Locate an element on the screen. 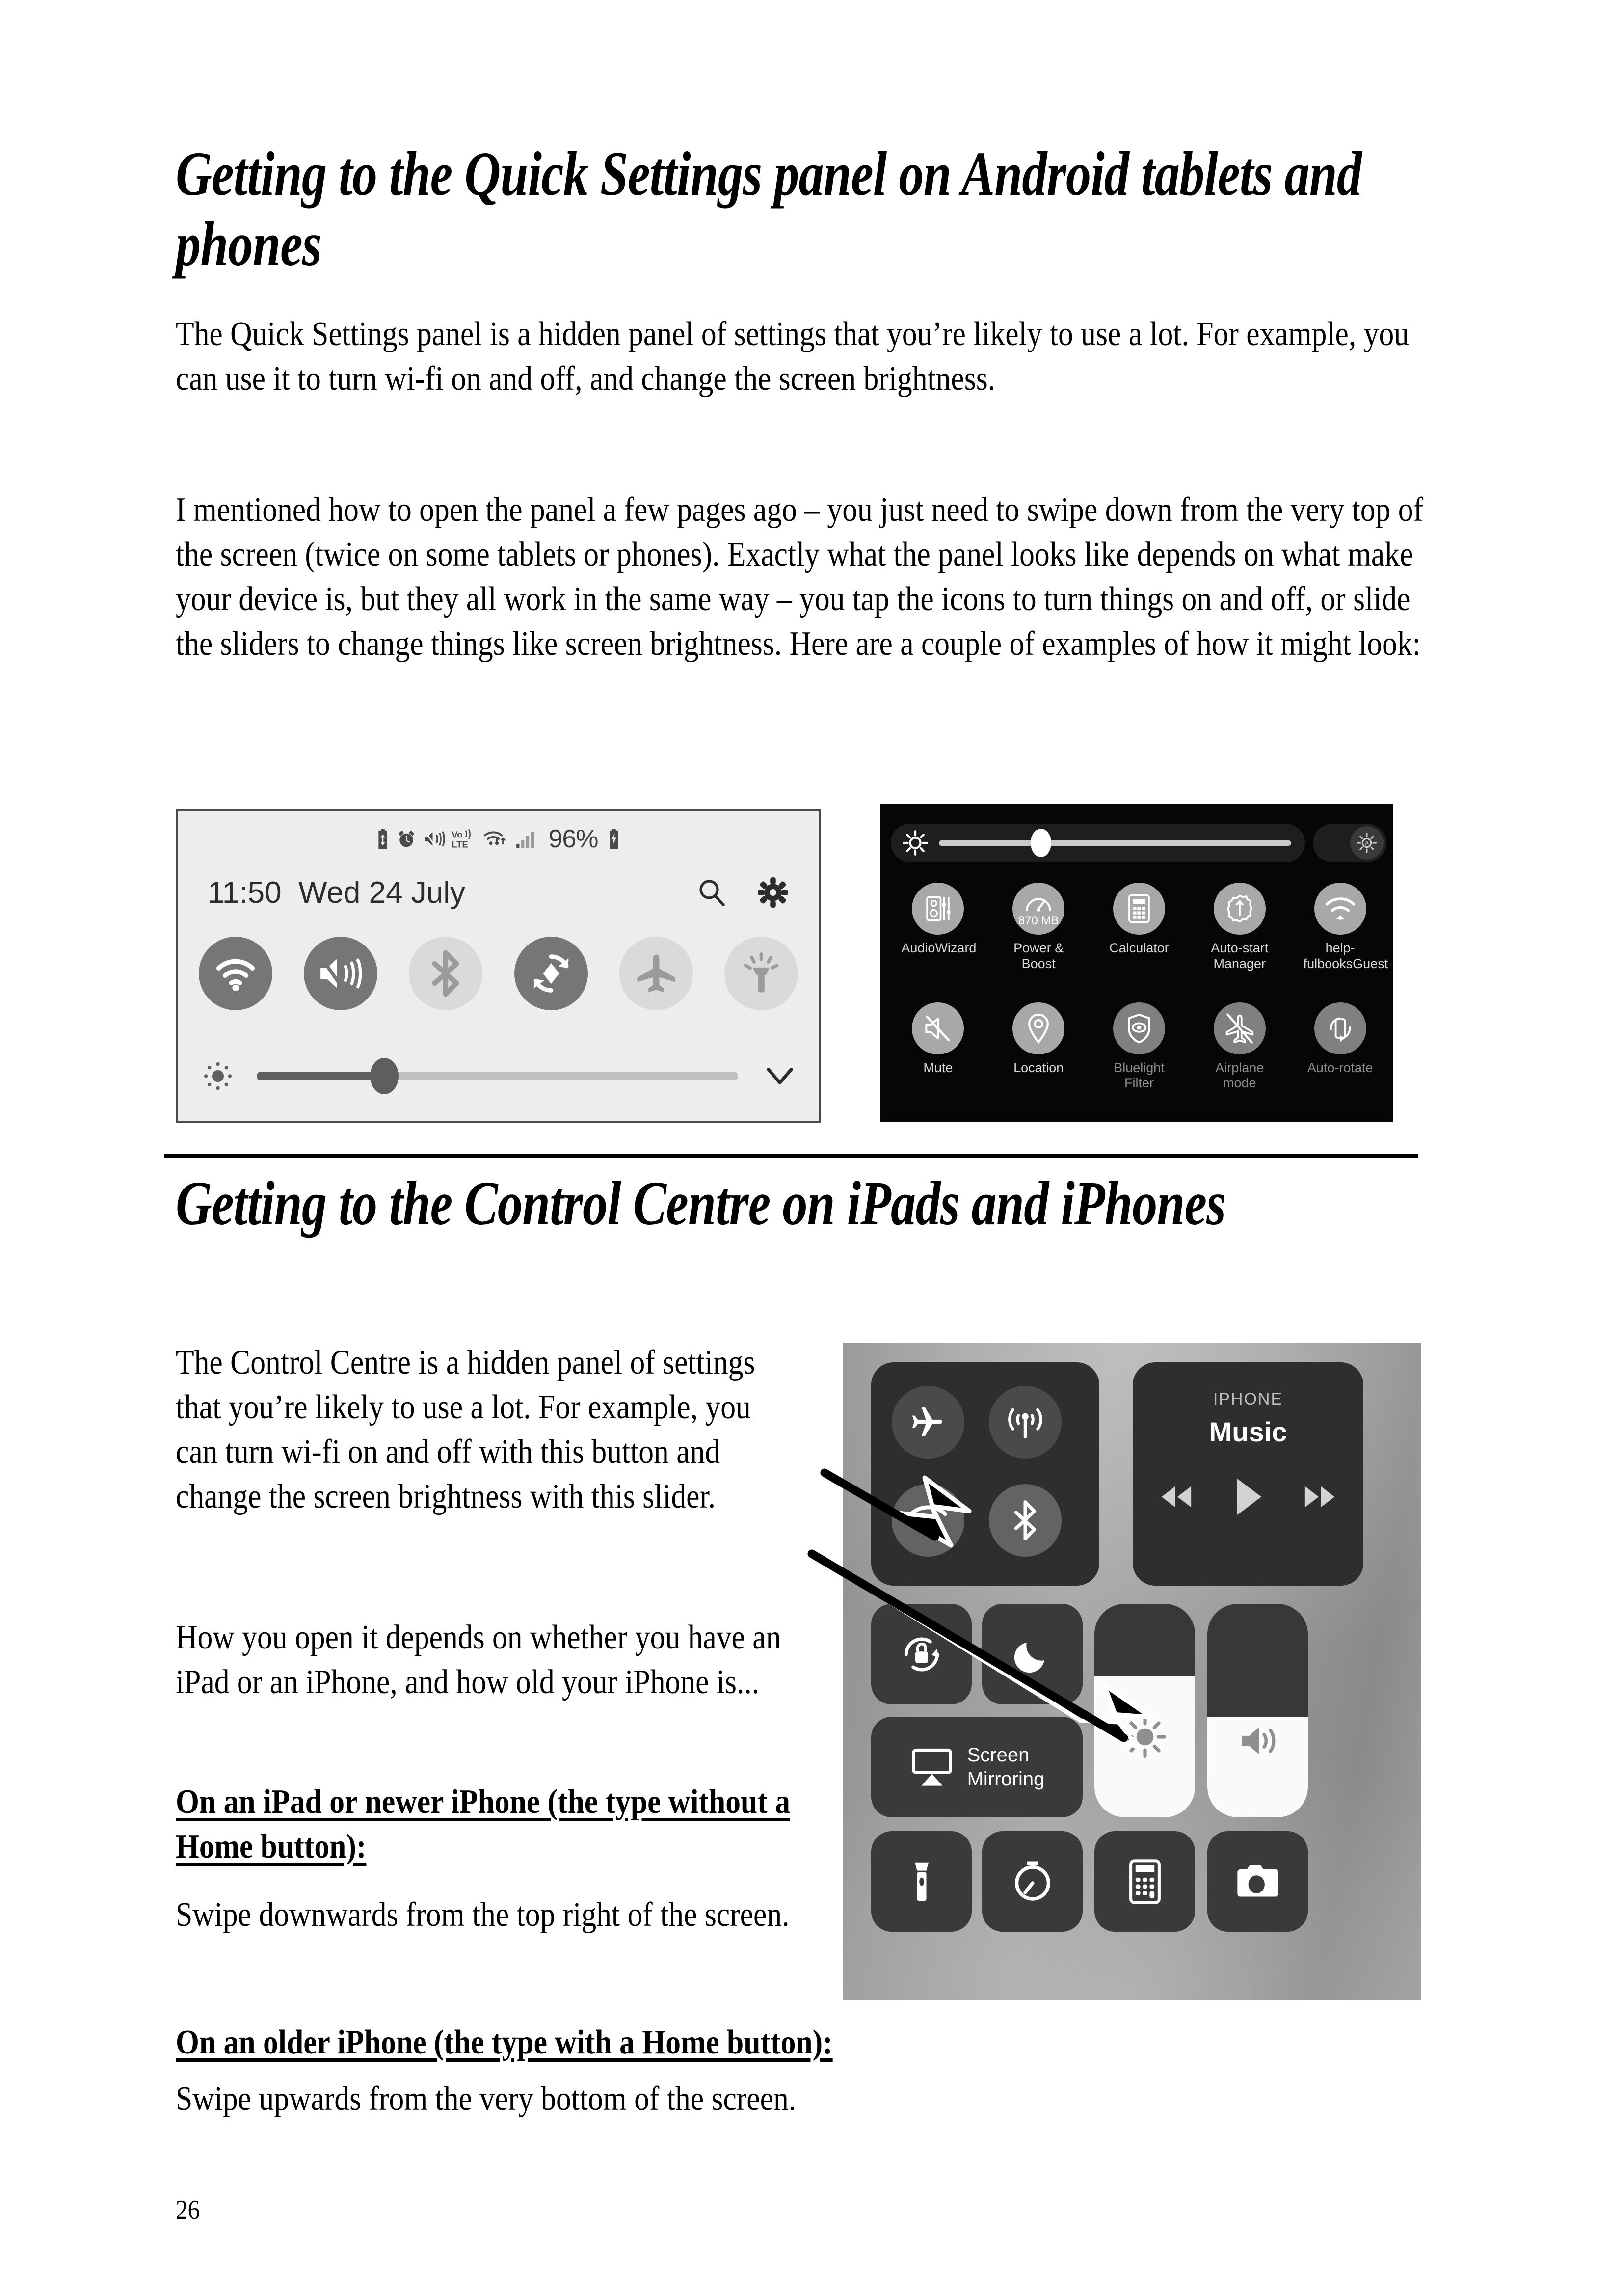  ios-tile-timer is located at coordinates (1032, 1881).